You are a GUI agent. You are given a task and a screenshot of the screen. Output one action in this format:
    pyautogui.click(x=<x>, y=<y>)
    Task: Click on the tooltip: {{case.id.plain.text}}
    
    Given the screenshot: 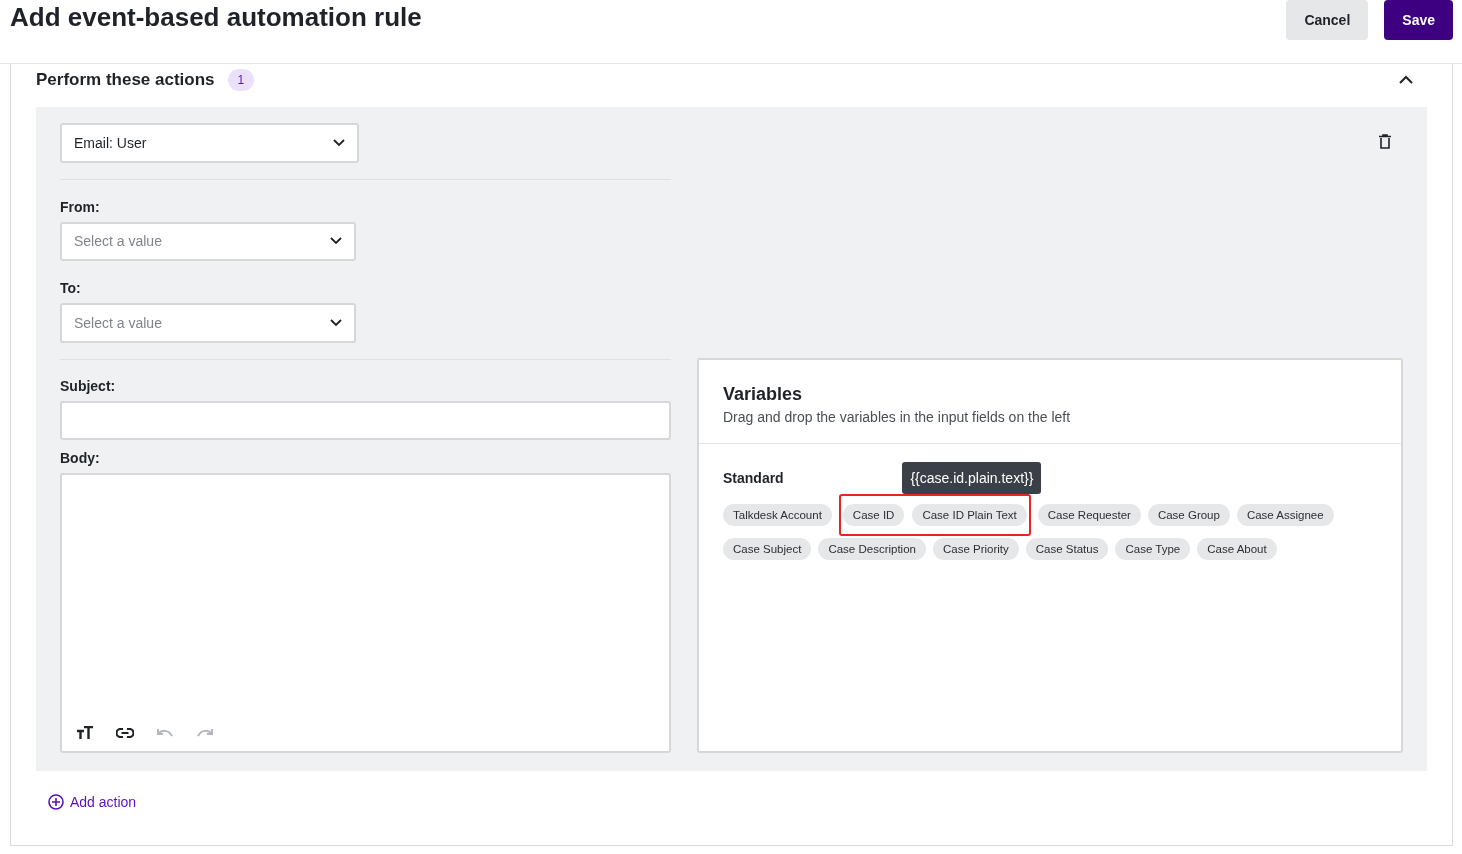 What is the action you would take?
    pyautogui.click(x=972, y=478)
    